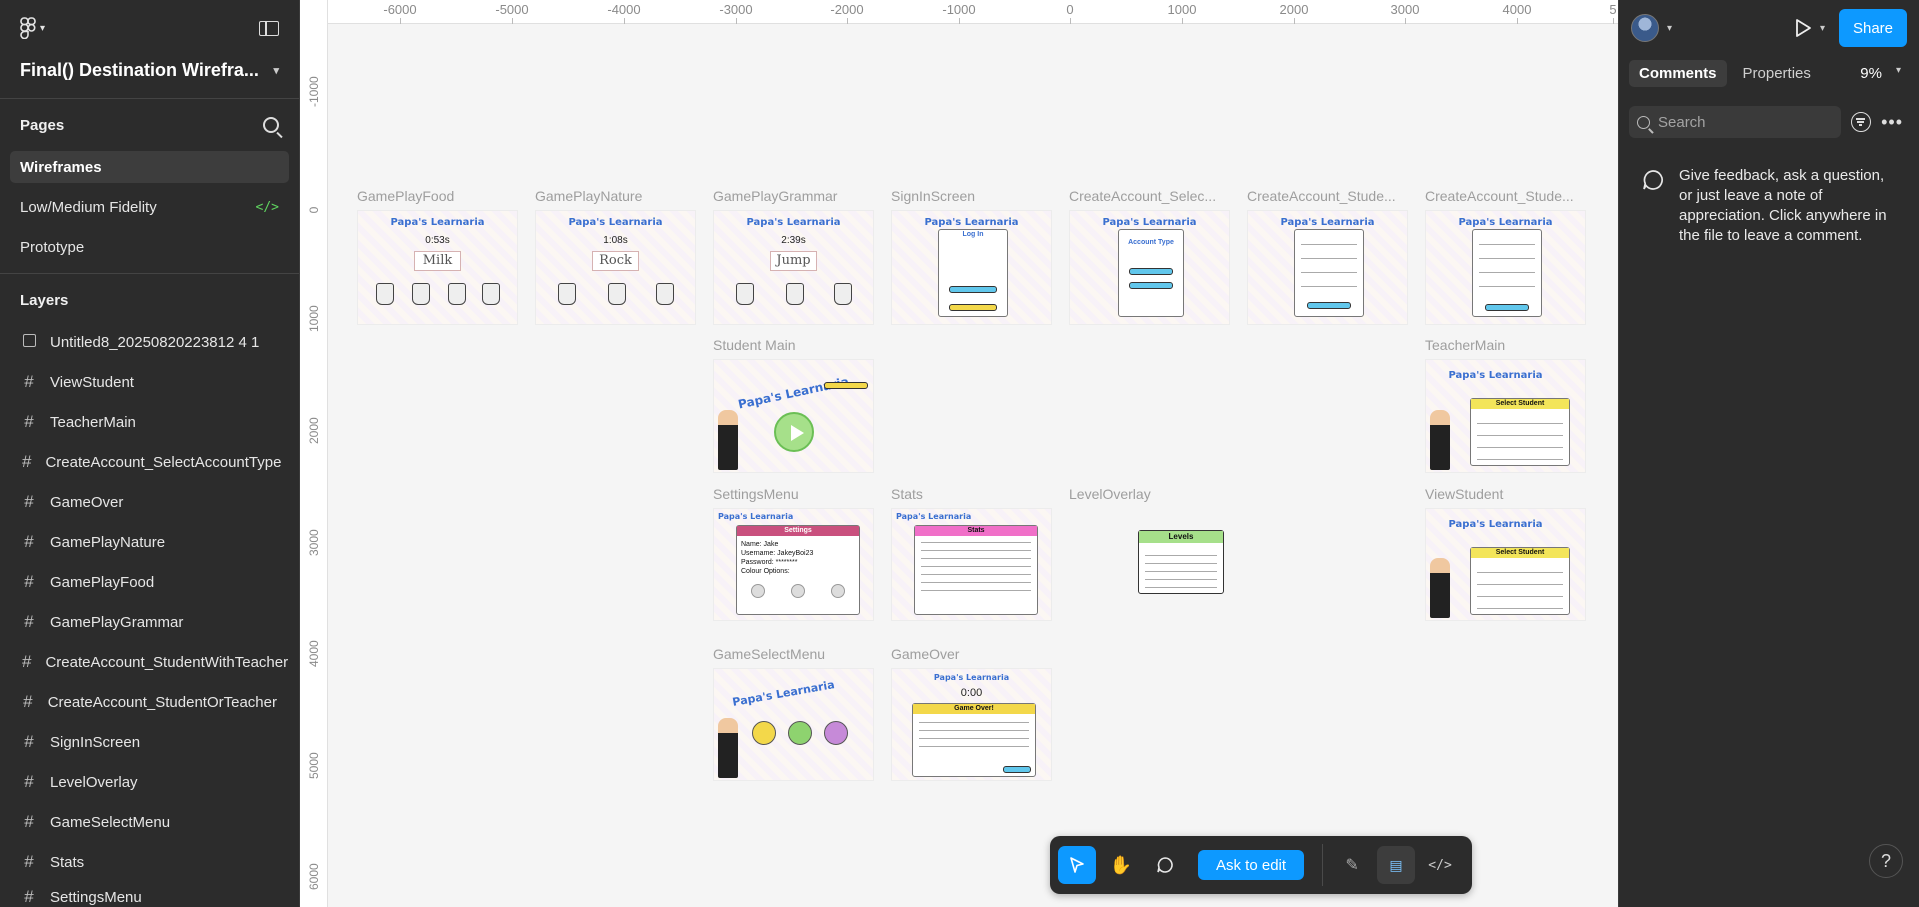 Image resolution: width=1919 pixels, height=907 pixels. What do you see at coordinates (149, 862) in the screenshot?
I see `layer-item: # Stats` at bounding box center [149, 862].